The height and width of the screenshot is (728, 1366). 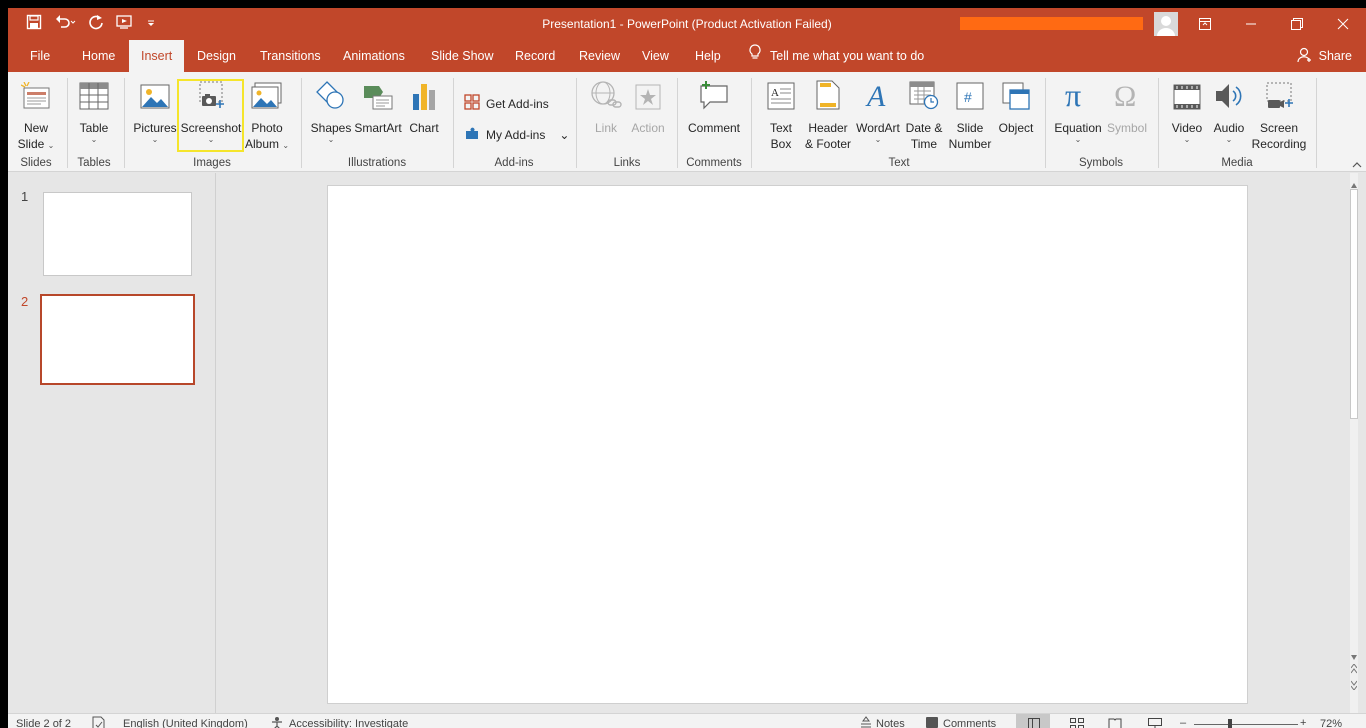 What do you see at coordinates (94, 111) in the screenshot?
I see `table-button: Table ⌄` at bounding box center [94, 111].